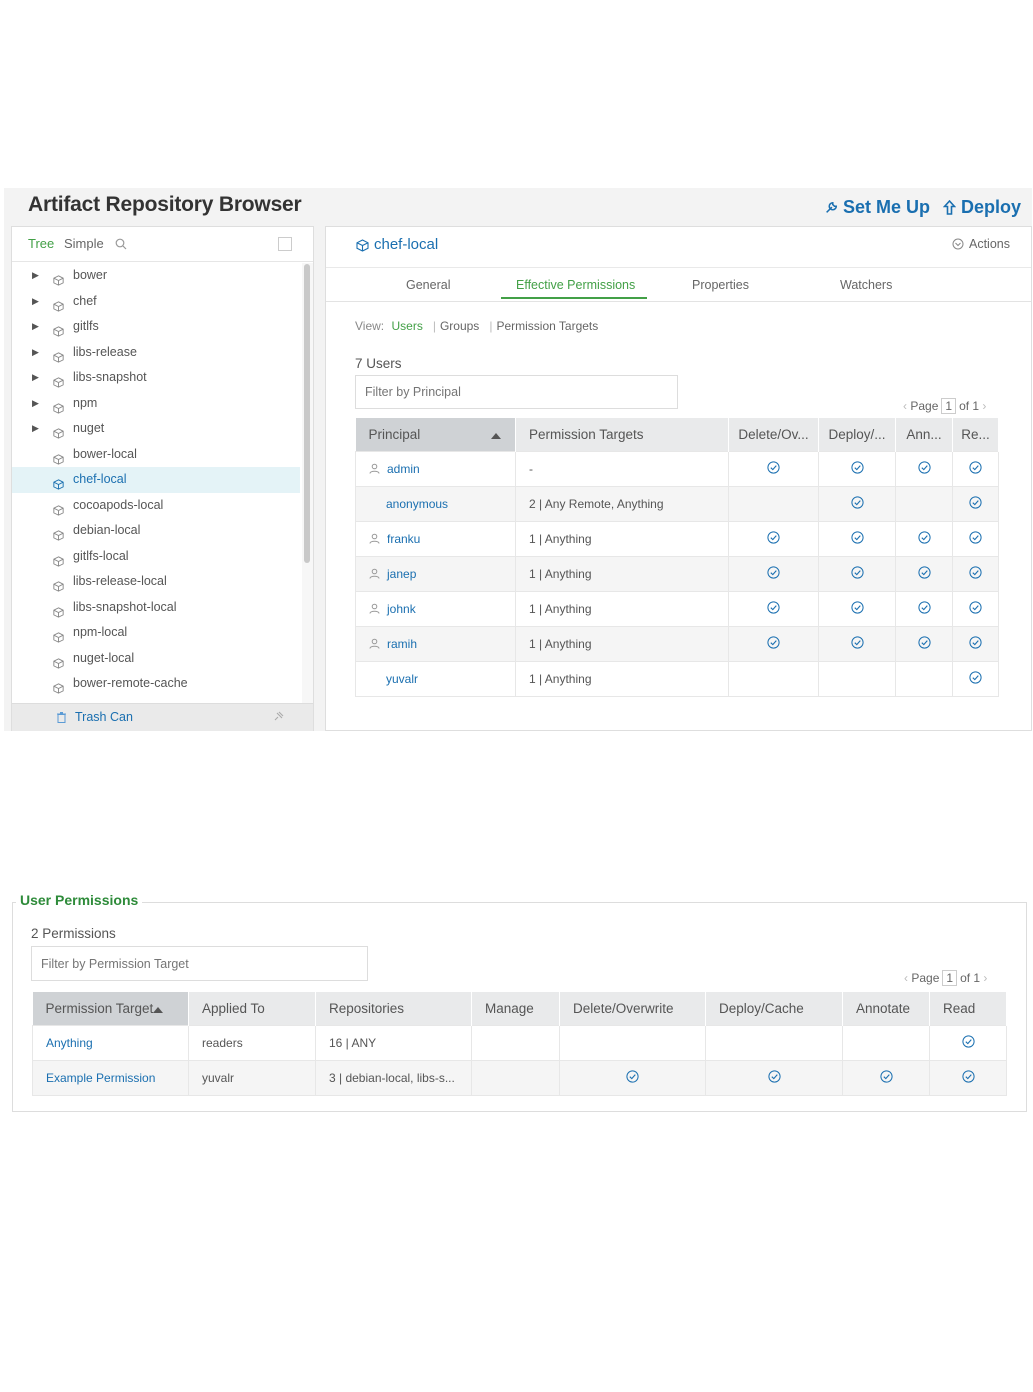  What do you see at coordinates (370, 326) in the screenshot?
I see `view-label: View:` at bounding box center [370, 326].